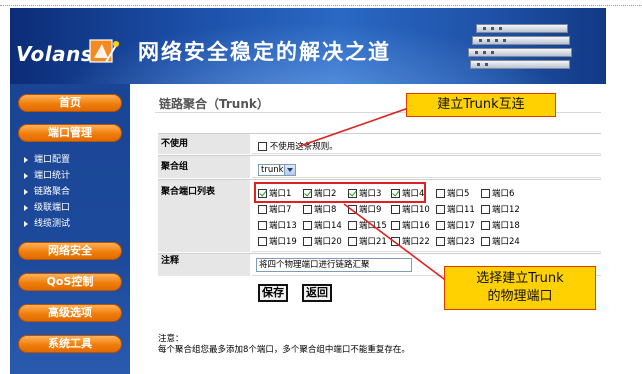  I want to click on arrow-line-bottom, so click(400, 246).